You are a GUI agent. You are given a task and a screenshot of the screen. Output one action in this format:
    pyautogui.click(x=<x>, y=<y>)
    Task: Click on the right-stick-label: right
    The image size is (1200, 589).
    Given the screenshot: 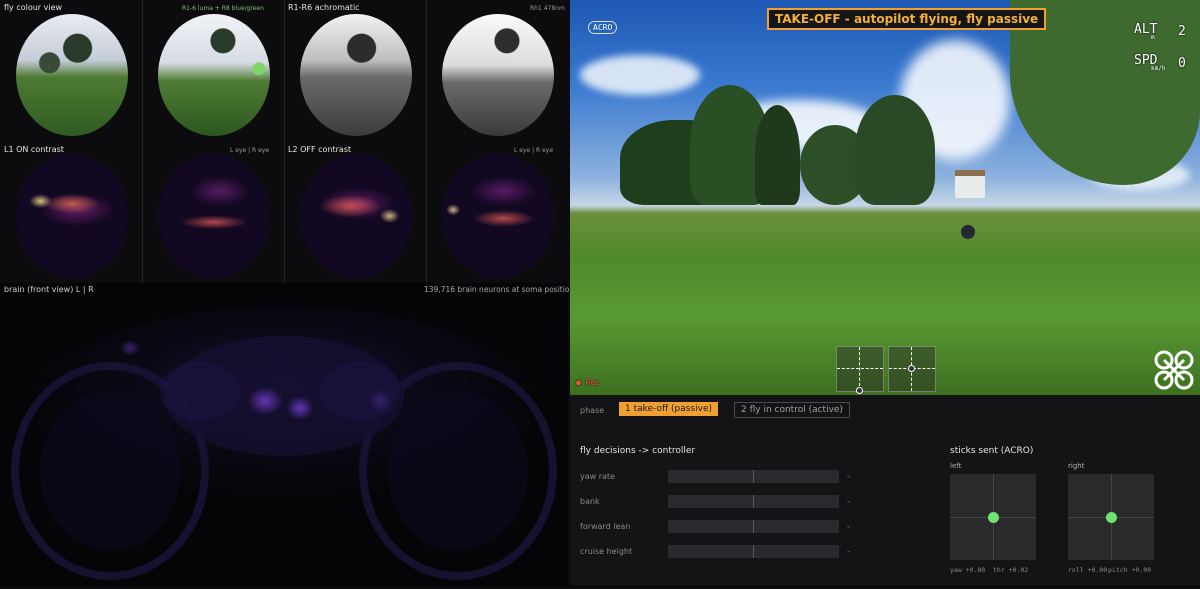 What is the action you would take?
    pyautogui.click(x=1076, y=466)
    